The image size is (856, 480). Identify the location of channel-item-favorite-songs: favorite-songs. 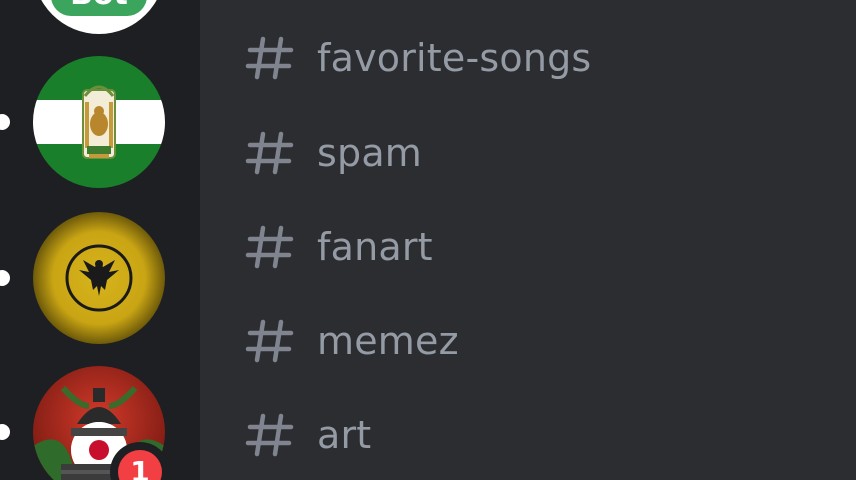
(418, 58).